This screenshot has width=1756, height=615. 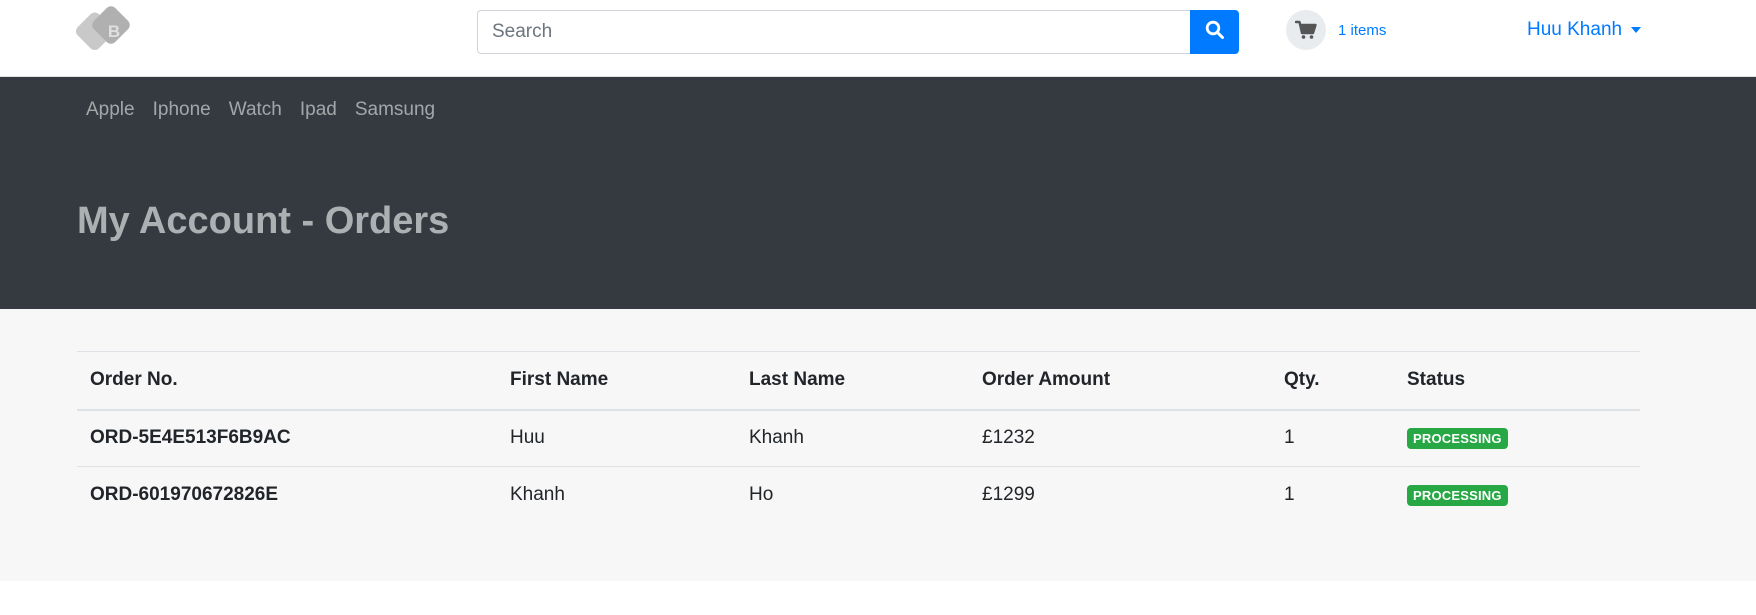 What do you see at coordinates (1120, 381) in the screenshot?
I see `column-header-order-amount: Order Amount` at bounding box center [1120, 381].